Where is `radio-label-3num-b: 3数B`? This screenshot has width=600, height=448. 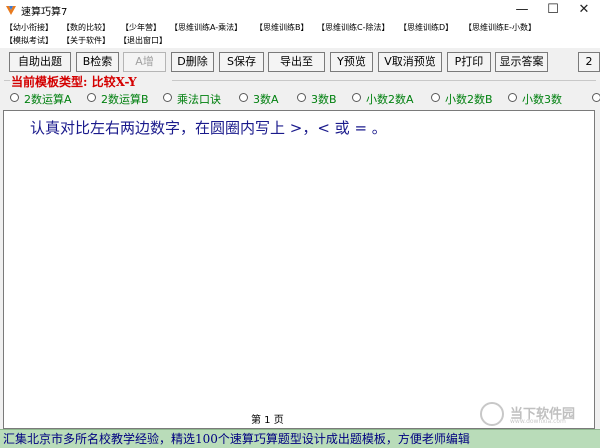 radio-label-3num-b: 3数B is located at coordinates (324, 99).